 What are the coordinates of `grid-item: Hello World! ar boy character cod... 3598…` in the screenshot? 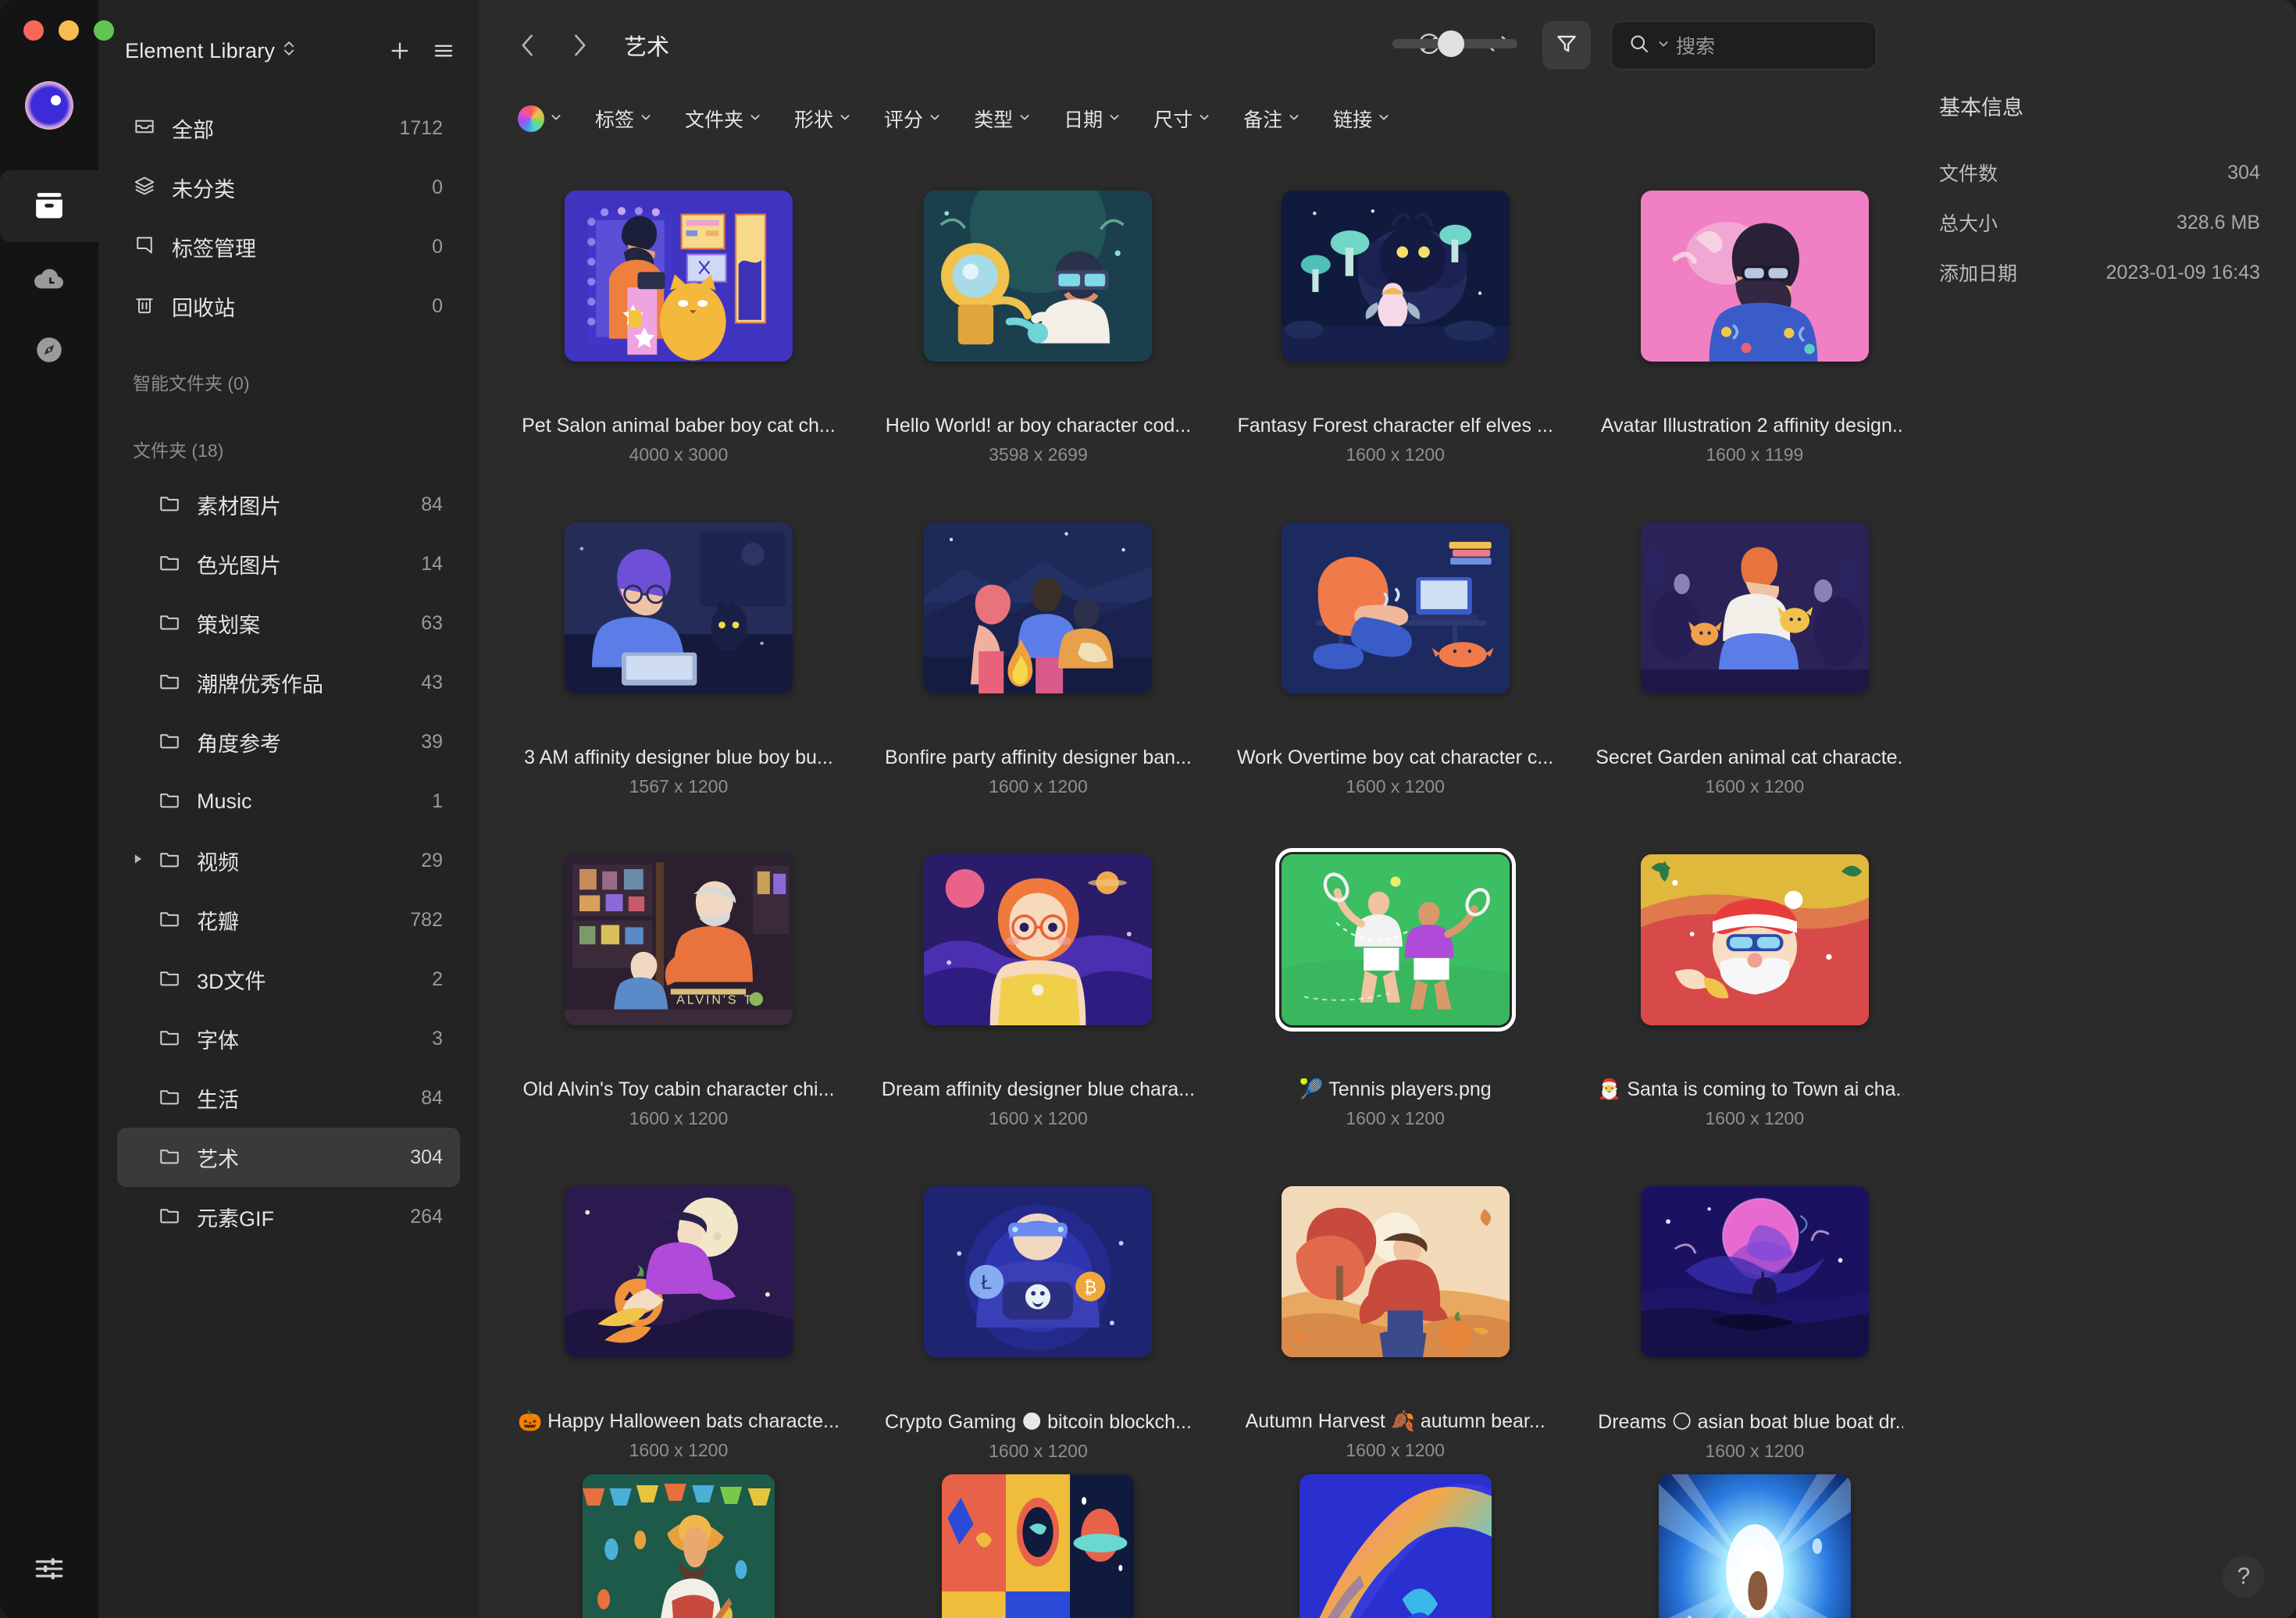 It's located at (1038, 313).